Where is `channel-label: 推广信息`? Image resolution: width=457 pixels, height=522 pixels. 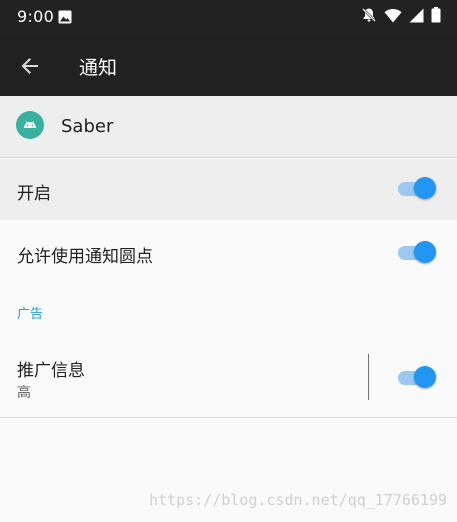 channel-label: 推广信息 is located at coordinates (51, 371).